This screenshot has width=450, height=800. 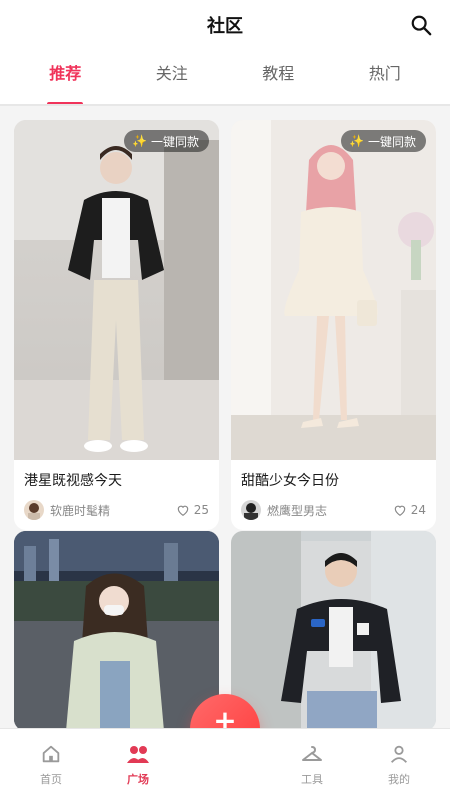 What do you see at coordinates (399, 779) in the screenshot?
I see `nav-label: 我的` at bounding box center [399, 779].